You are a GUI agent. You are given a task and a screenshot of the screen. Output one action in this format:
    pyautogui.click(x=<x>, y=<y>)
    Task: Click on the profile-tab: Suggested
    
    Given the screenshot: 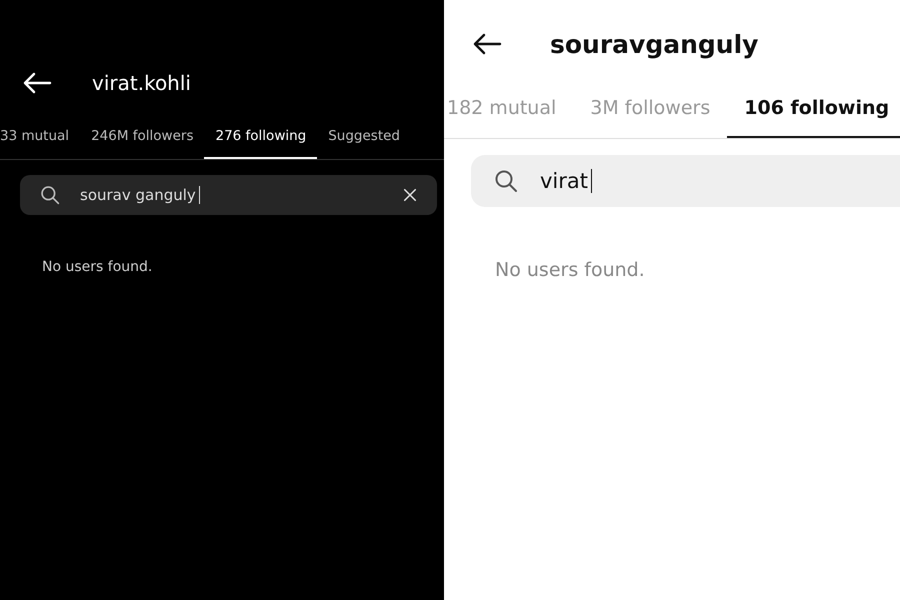 What is the action you would take?
    pyautogui.click(x=364, y=137)
    